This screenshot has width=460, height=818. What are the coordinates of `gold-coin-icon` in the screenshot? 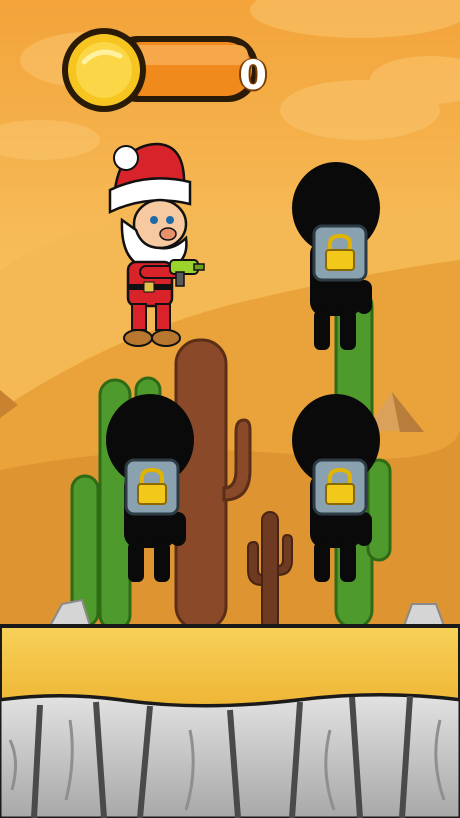 It's located at (104, 70).